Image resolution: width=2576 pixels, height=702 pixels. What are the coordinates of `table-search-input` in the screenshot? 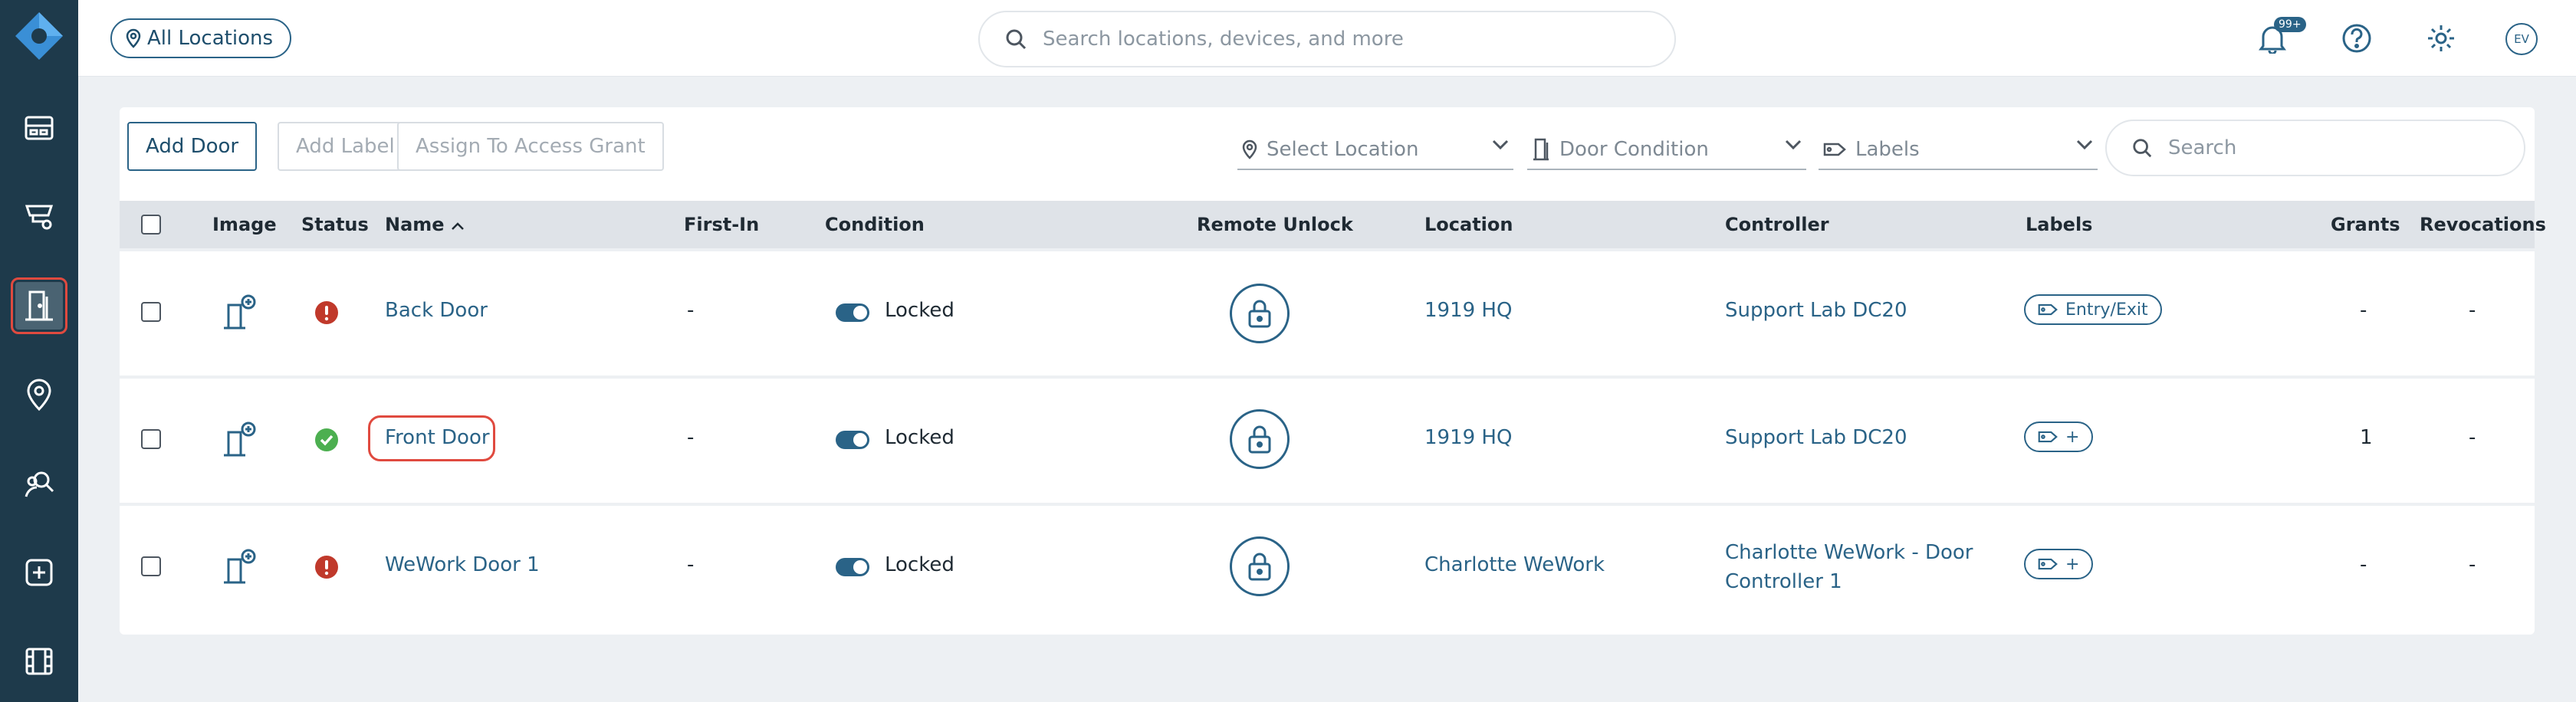 It's located at (2336, 147).